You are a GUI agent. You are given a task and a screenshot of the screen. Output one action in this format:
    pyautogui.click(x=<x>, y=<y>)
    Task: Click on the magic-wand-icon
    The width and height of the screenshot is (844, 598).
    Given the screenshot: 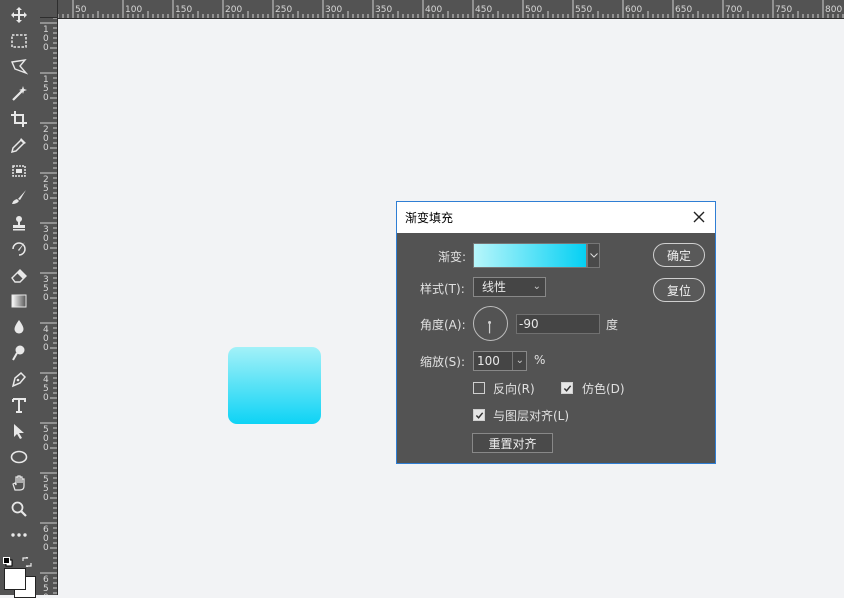 What is the action you would take?
    pyautogui.click(x=19, y=93)
    